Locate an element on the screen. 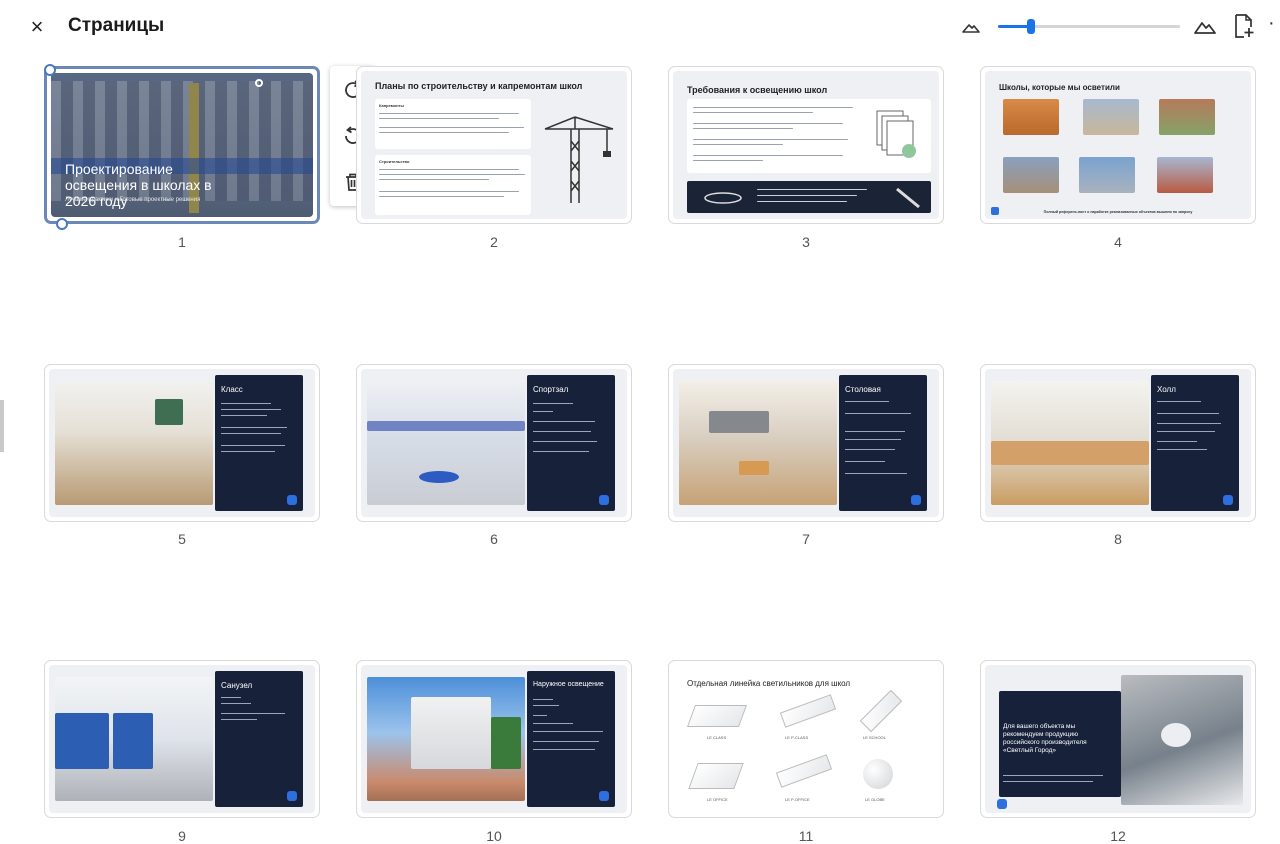  lamp-name-1: LE CLASS is located at coordinates (717, 737).